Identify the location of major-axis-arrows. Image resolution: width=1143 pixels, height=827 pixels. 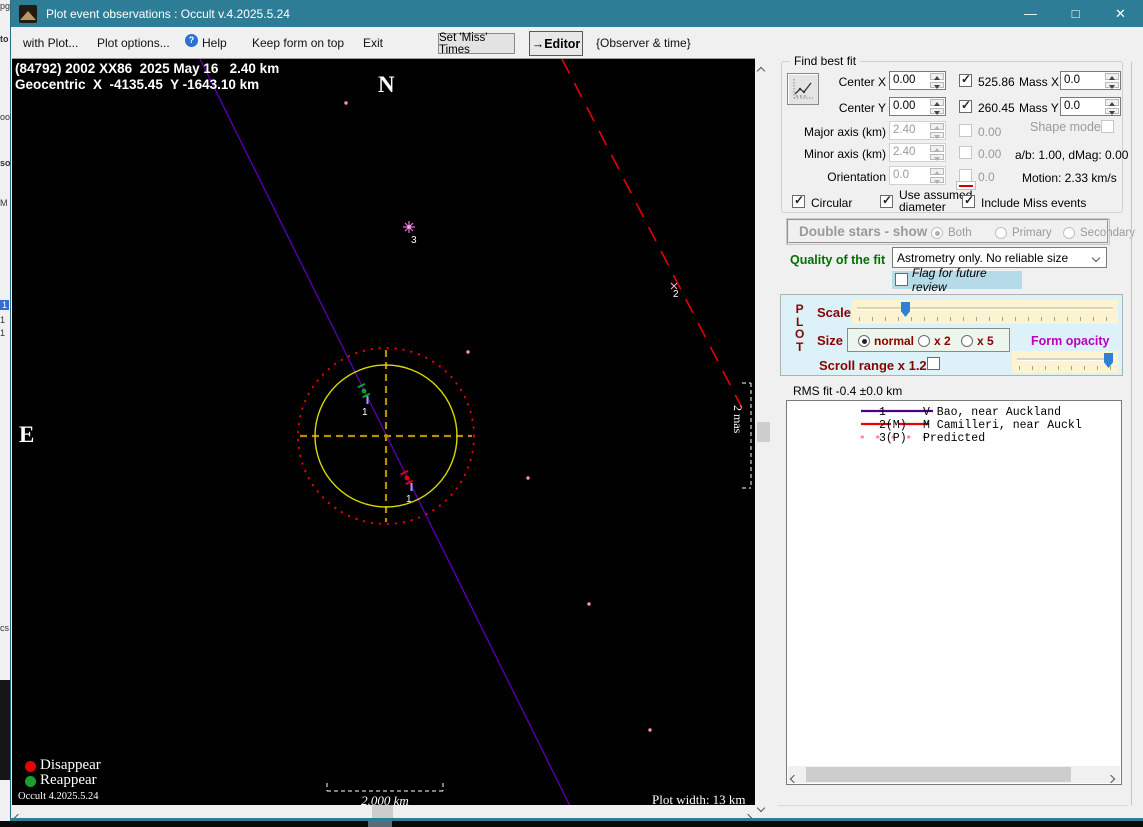
(937, 130).